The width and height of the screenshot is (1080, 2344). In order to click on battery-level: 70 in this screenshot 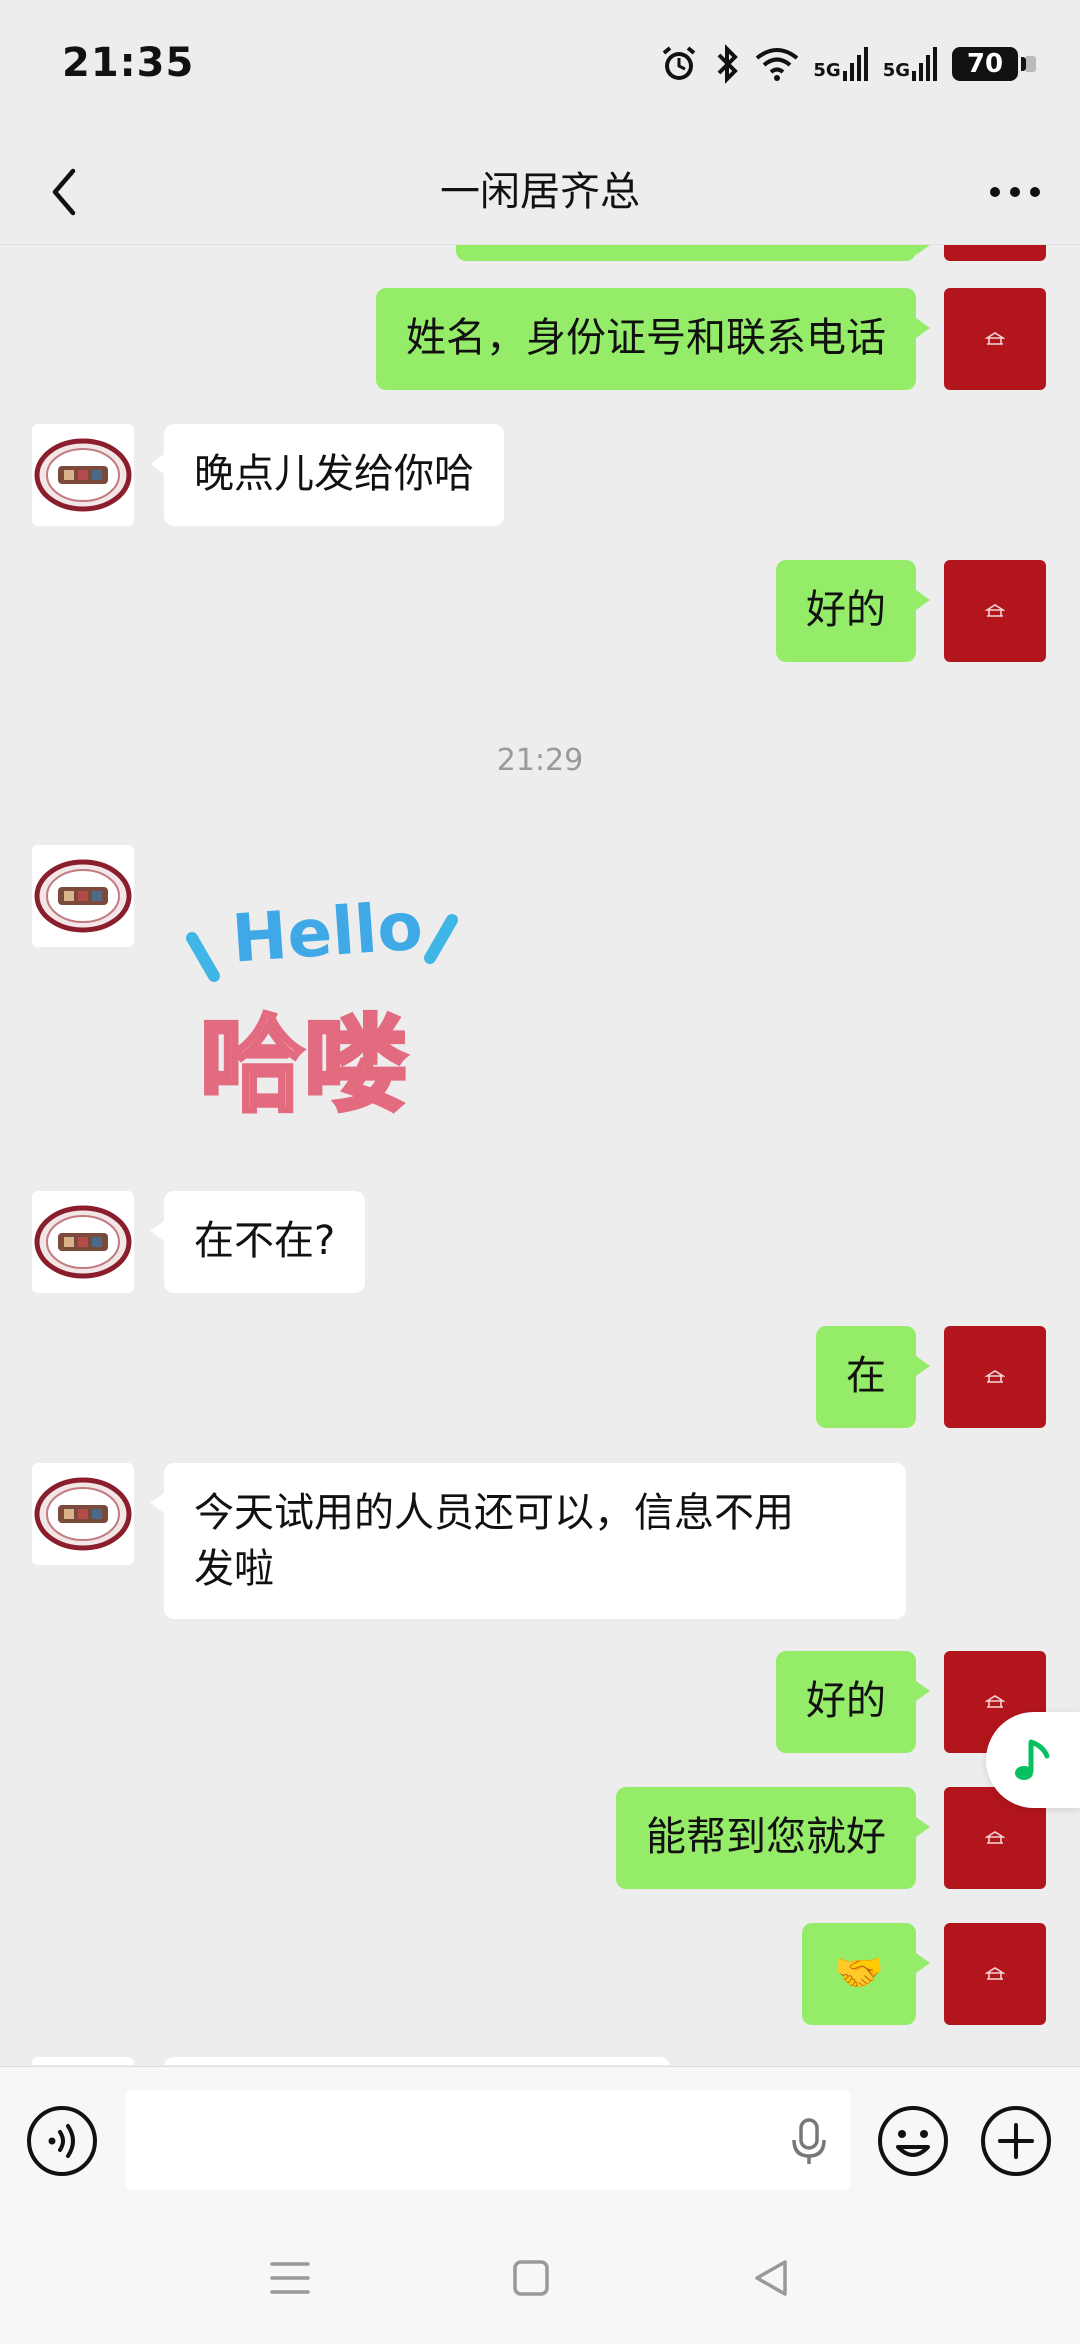, I will do `click(985, 64)`.